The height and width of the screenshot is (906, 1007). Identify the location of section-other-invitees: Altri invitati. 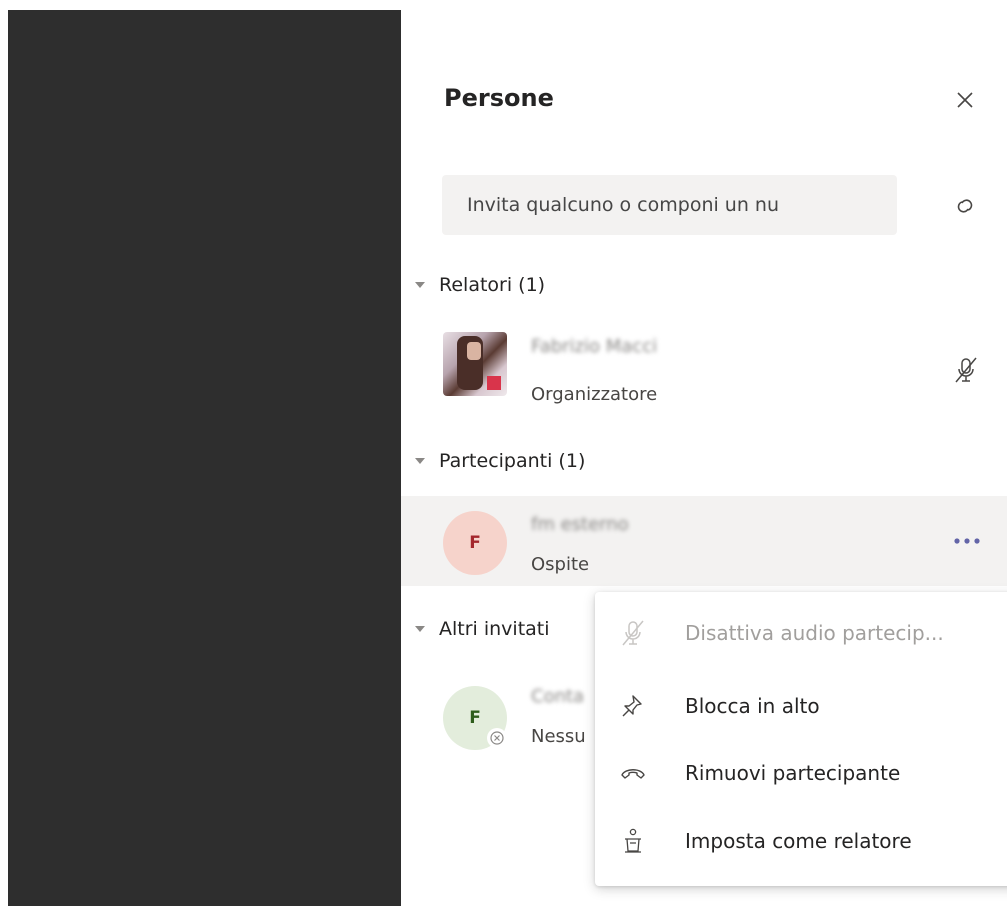
(482, 629).